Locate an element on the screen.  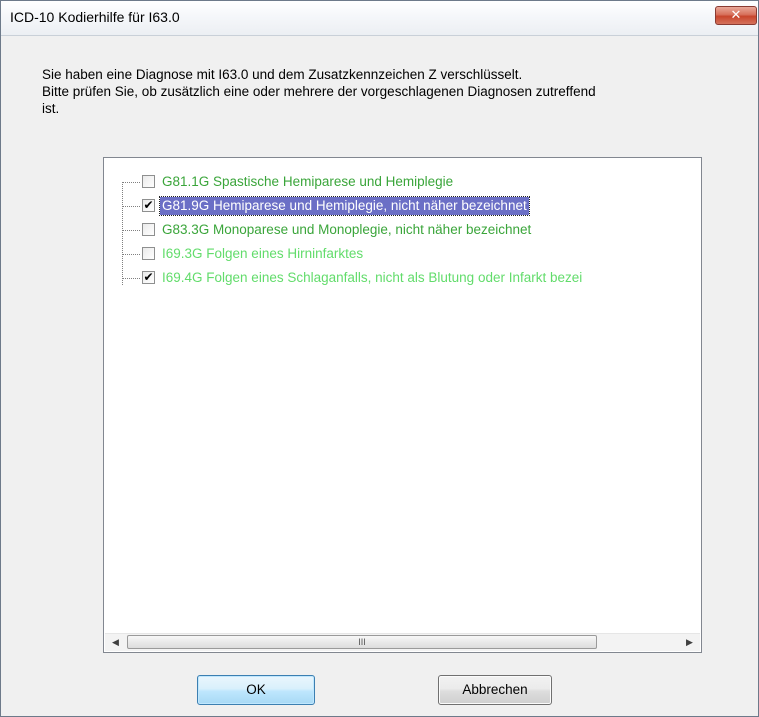
tree-item-i69-3g: I69.3G Folgen eines Hirninfarktes is located at coordinates (411, 254).